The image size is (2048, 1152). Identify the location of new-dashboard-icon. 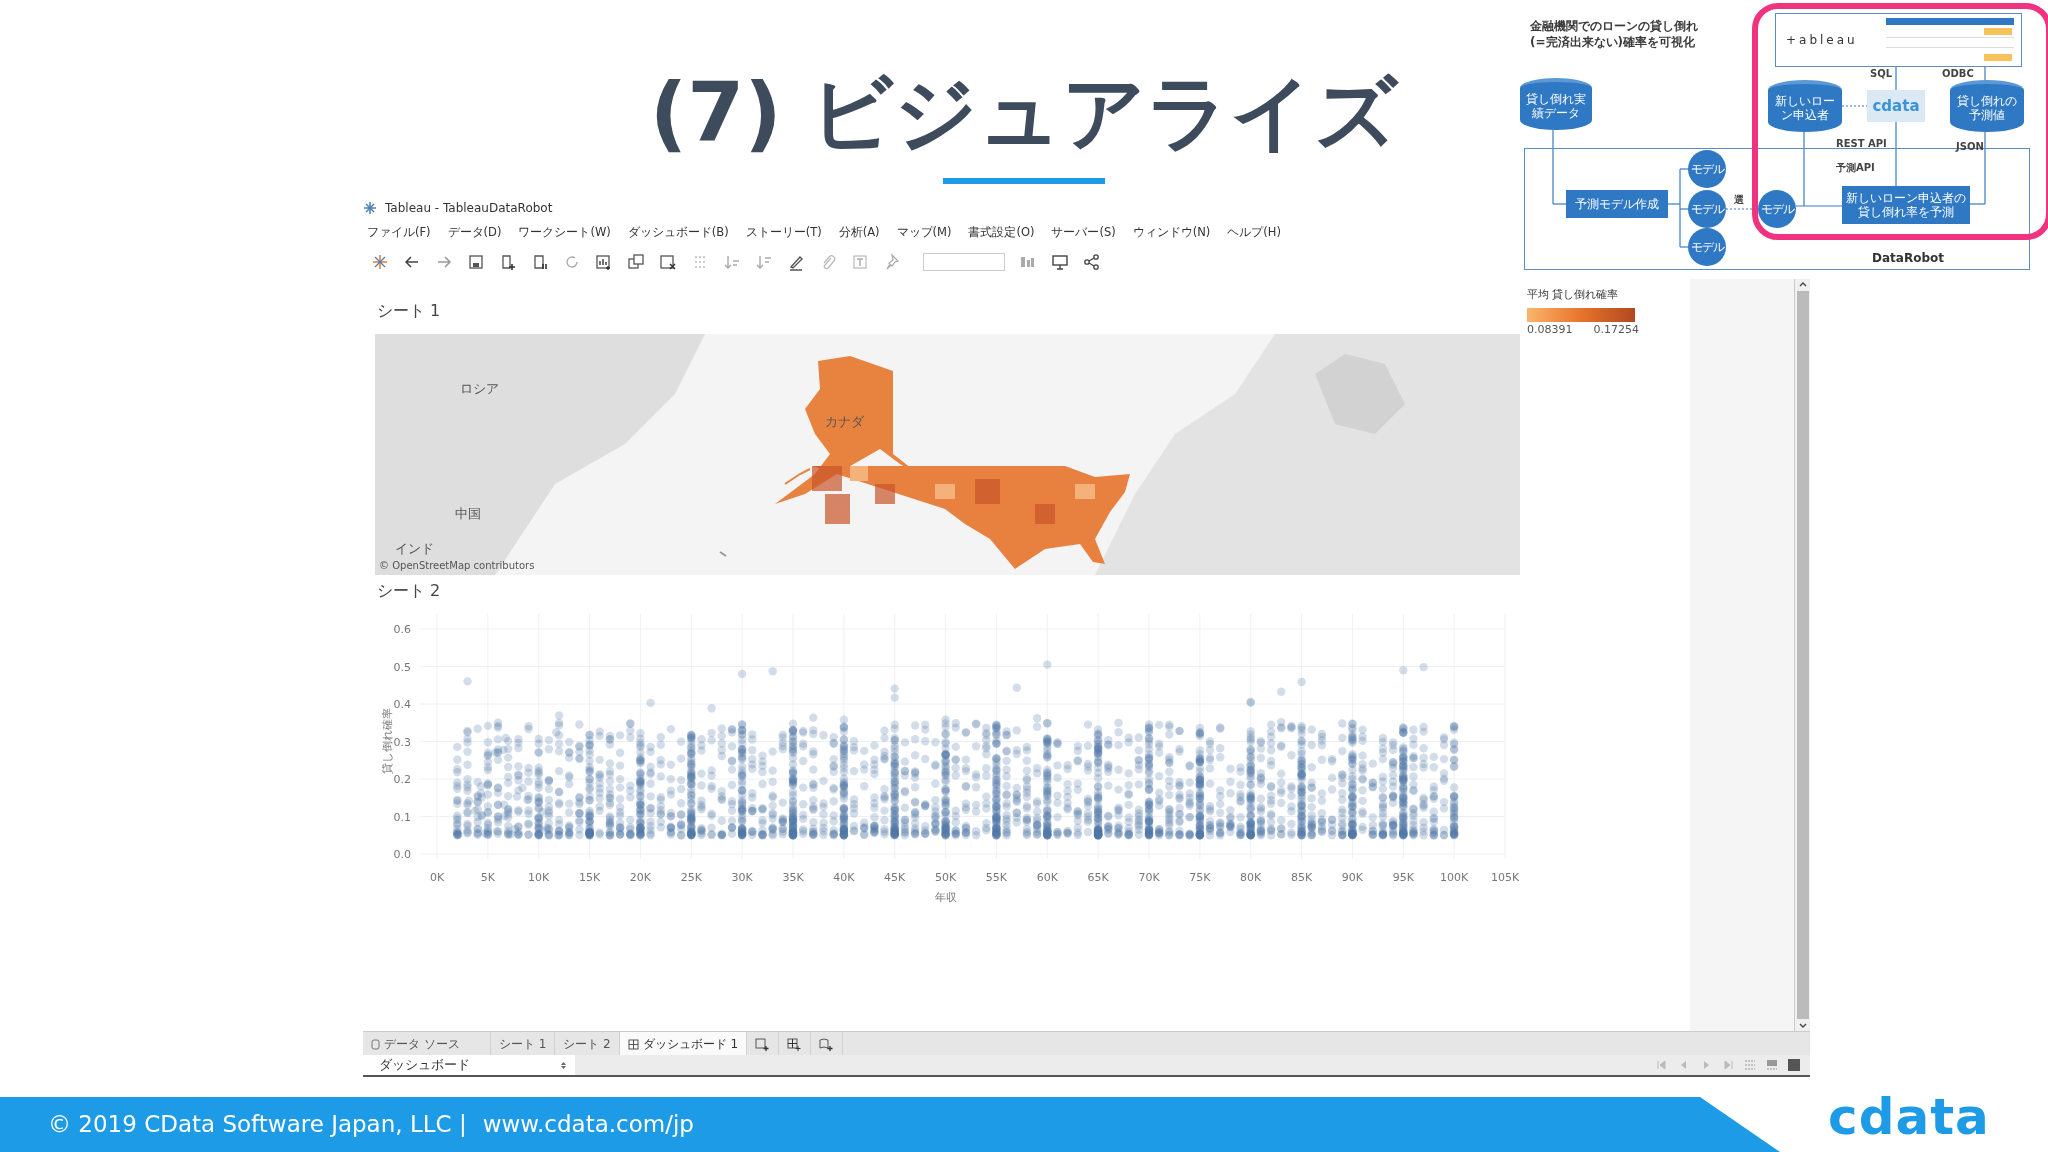
(795, 1044).